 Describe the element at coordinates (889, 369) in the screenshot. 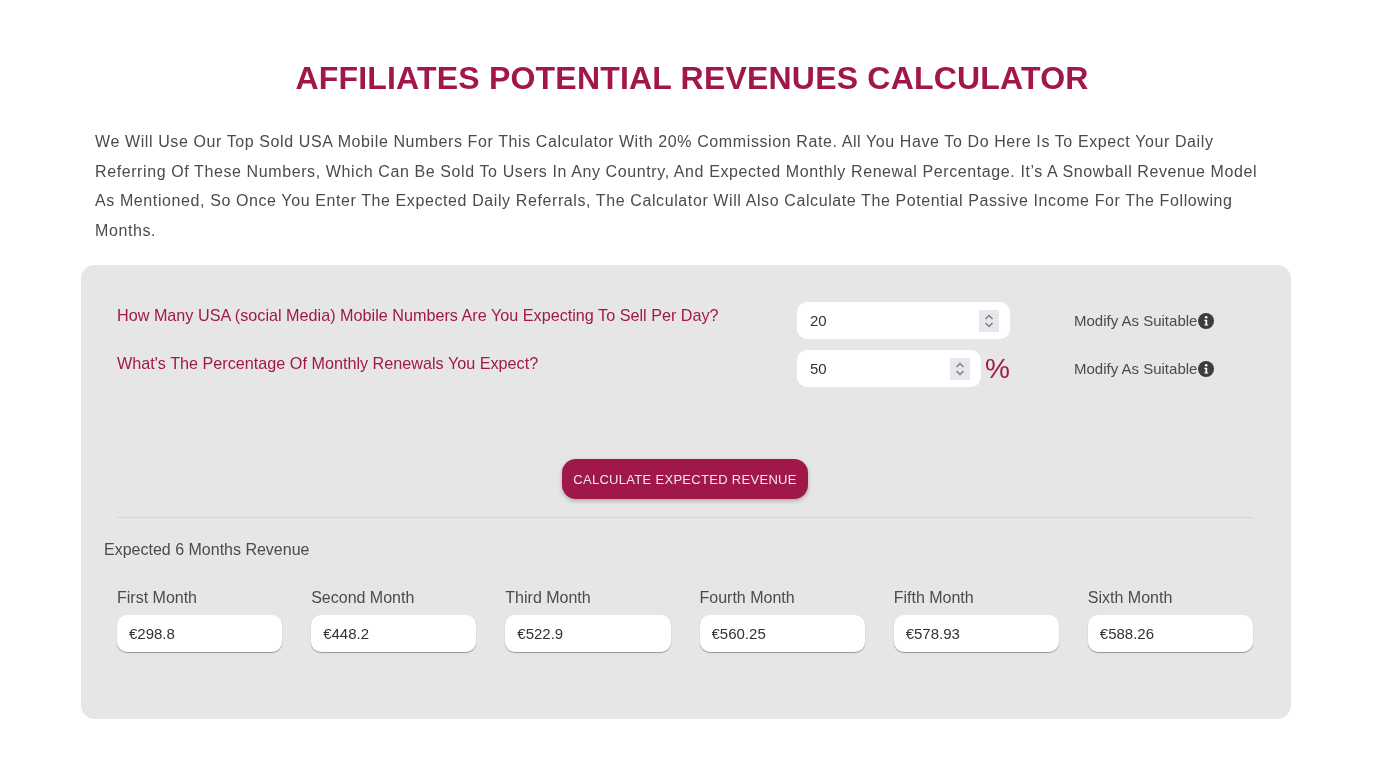

I see `number-input: 50` at that location.